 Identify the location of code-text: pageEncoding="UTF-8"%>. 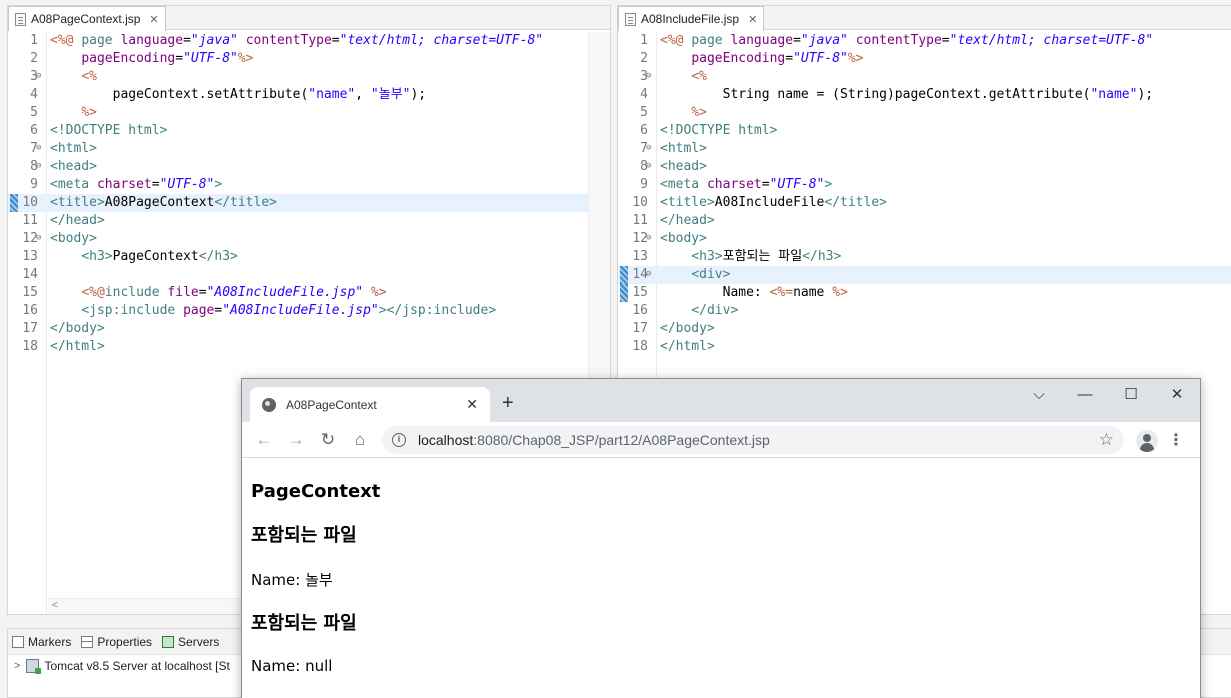
(777, 58).